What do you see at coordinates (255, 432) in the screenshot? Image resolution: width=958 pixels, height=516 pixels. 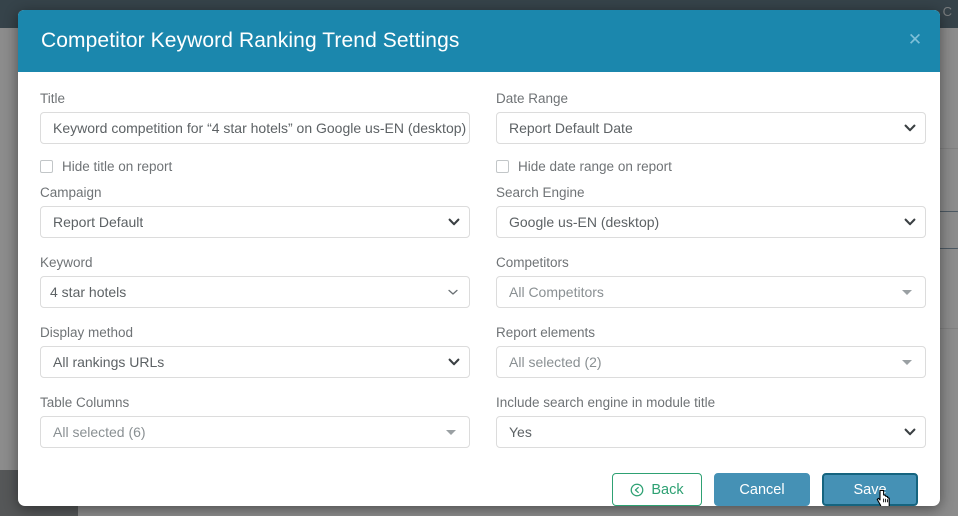 I see `table-columns-multiselect: All selected (6)` at bounding box center [255, 432].